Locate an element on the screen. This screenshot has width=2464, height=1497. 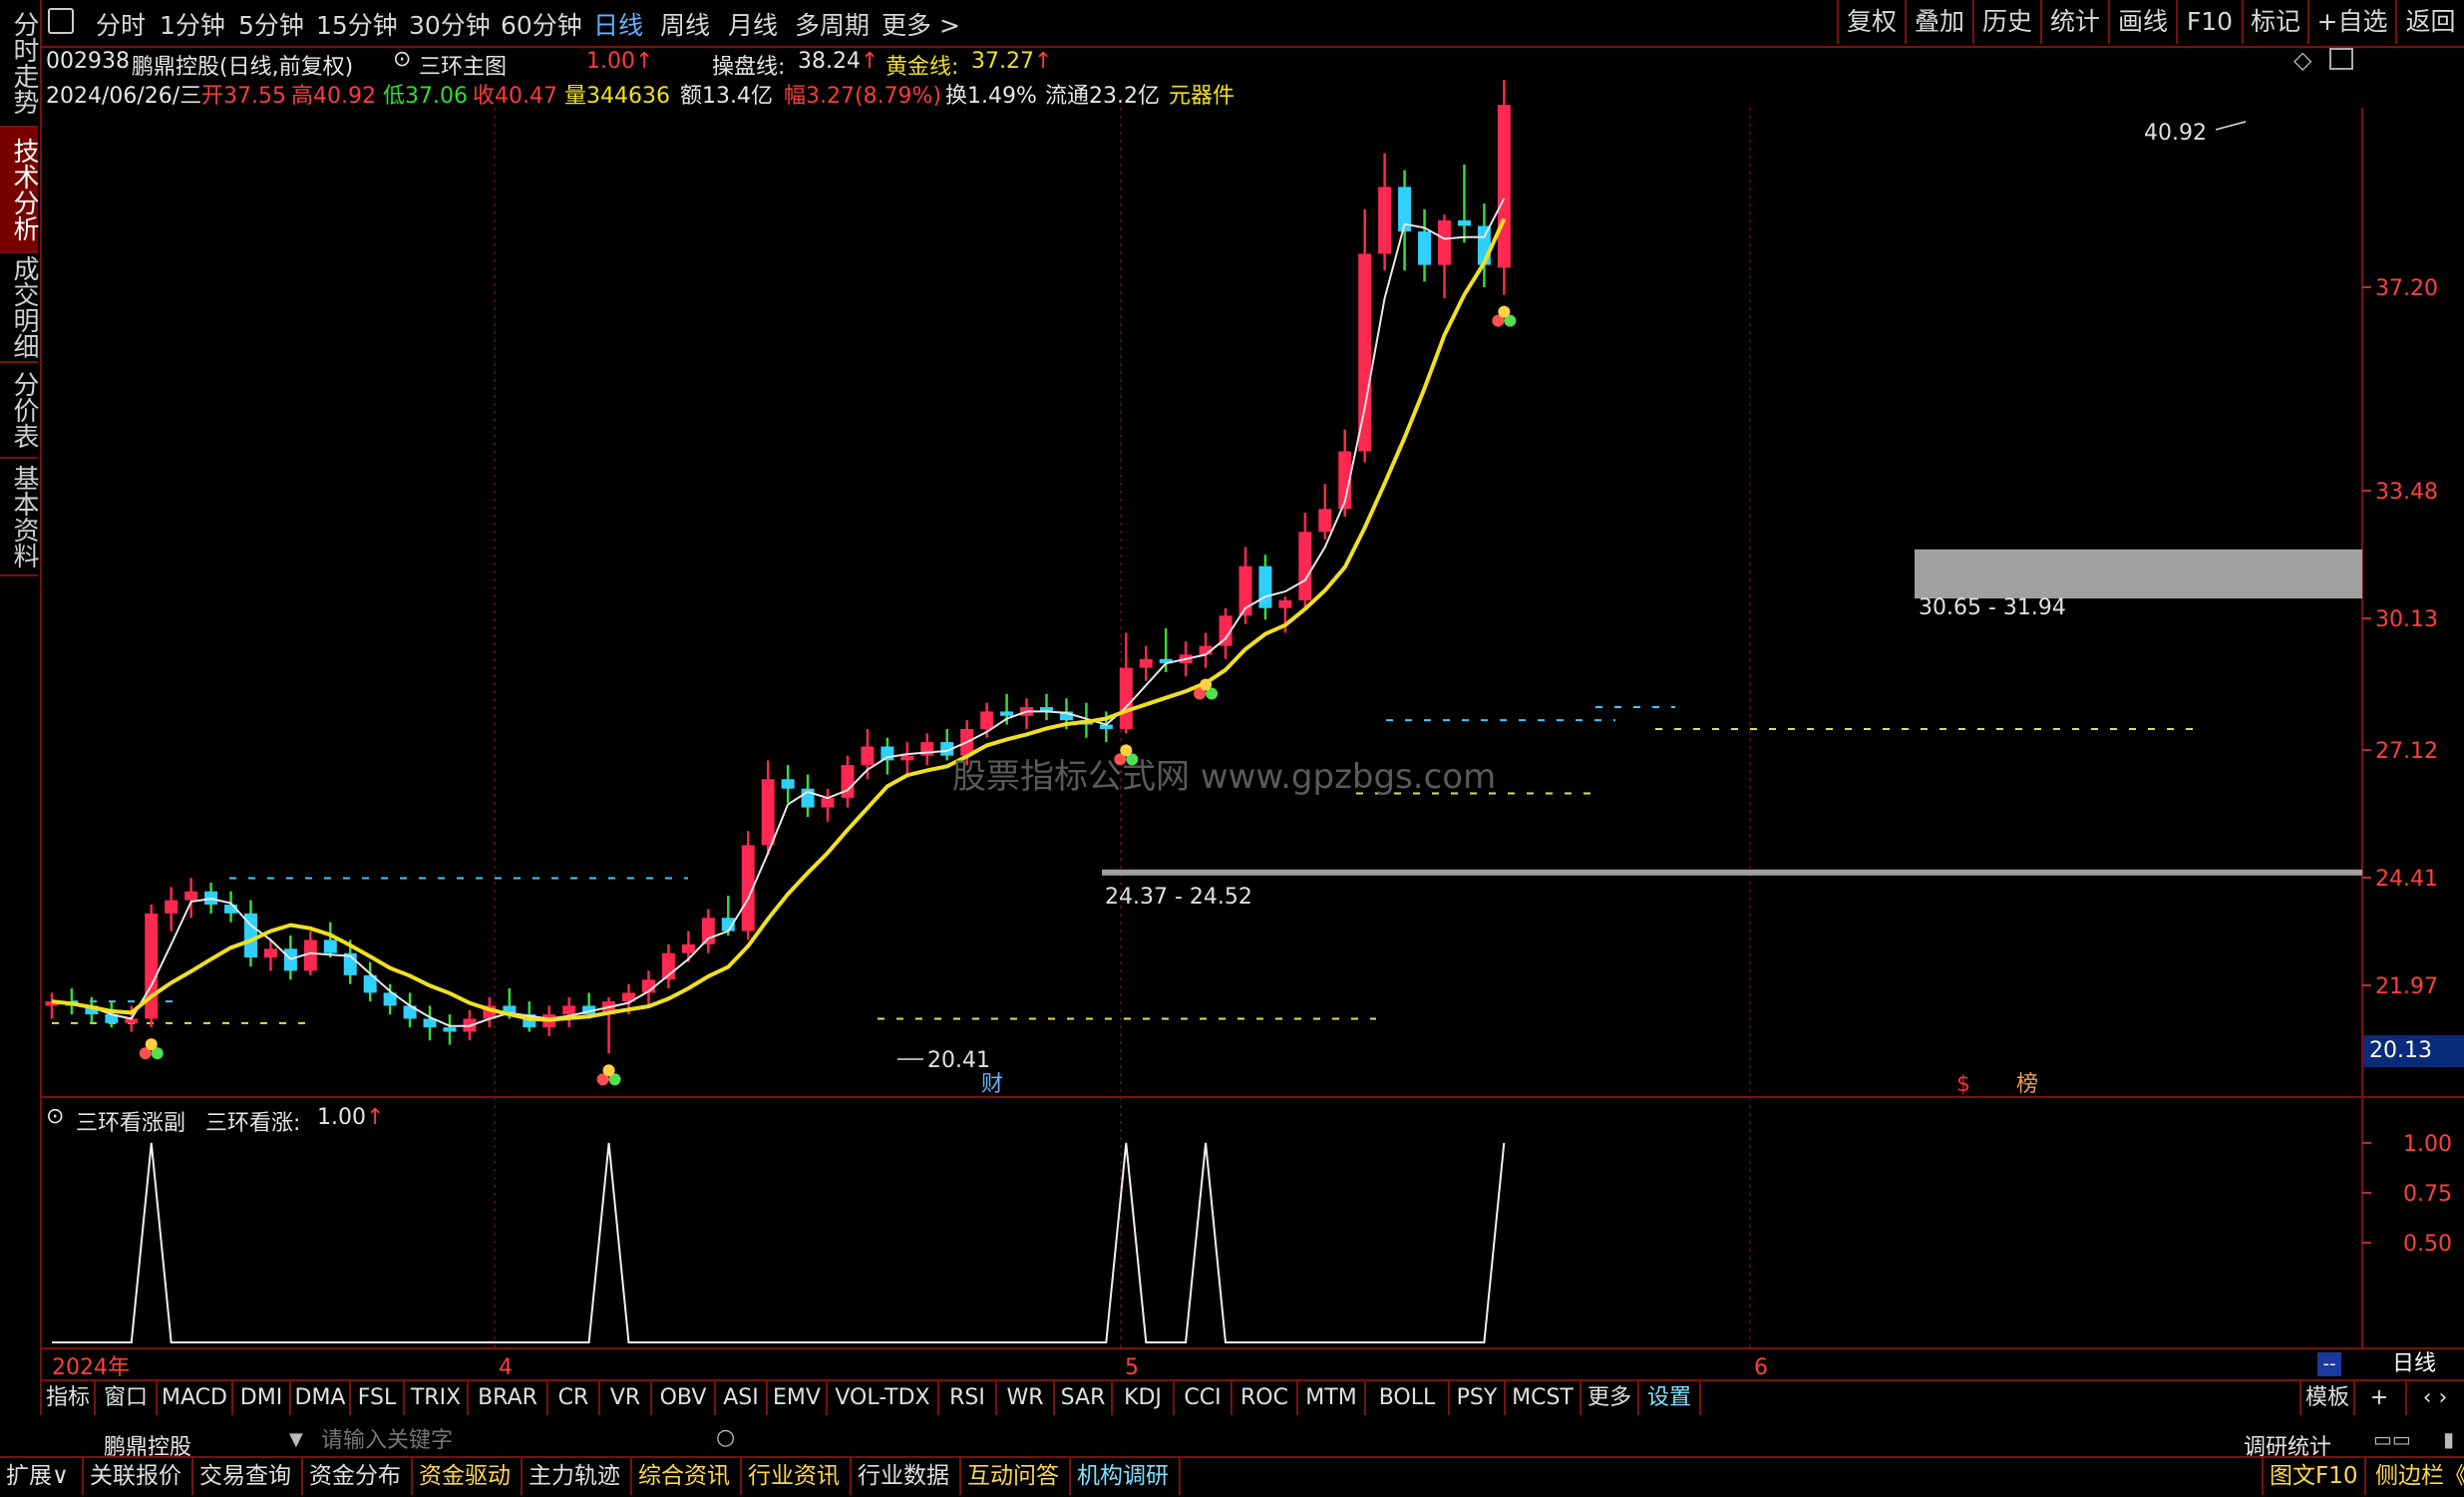
watermark: 股票指标公式网 www.gpzbgs.com is located at coordinates (1224, 777).